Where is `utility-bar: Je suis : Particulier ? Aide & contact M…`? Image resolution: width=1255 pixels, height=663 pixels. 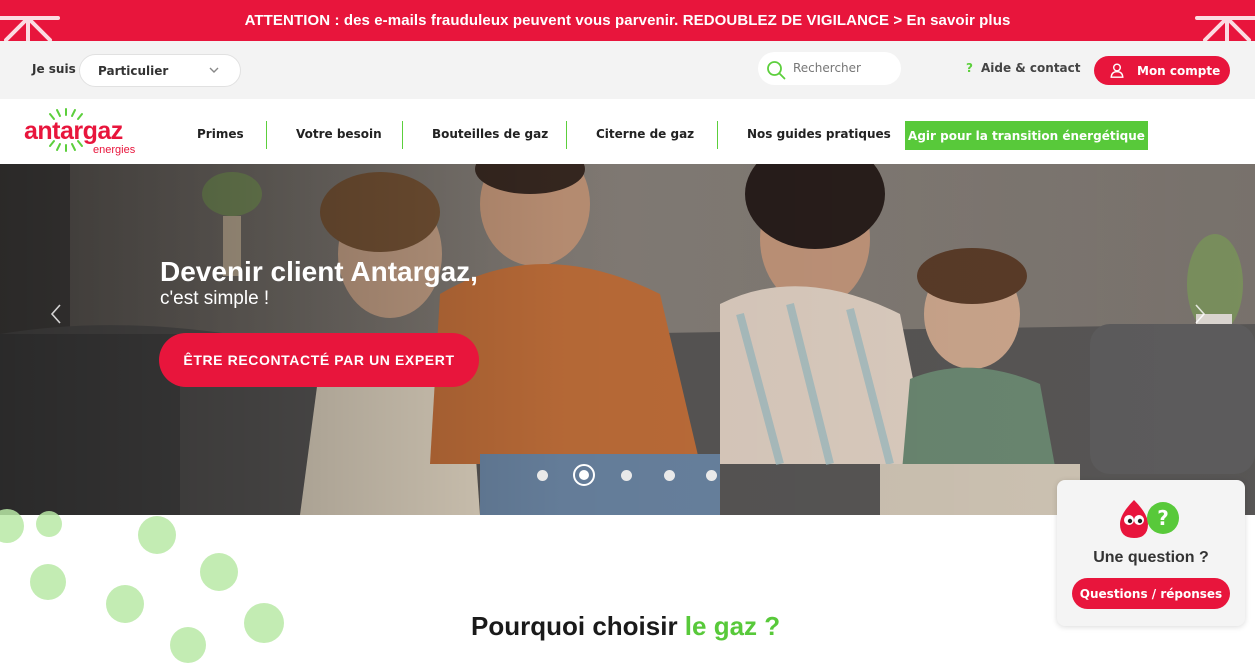 utility-bar: Je suis : Particulier ? Aide & contact M… is located at coordinates (627, 70).